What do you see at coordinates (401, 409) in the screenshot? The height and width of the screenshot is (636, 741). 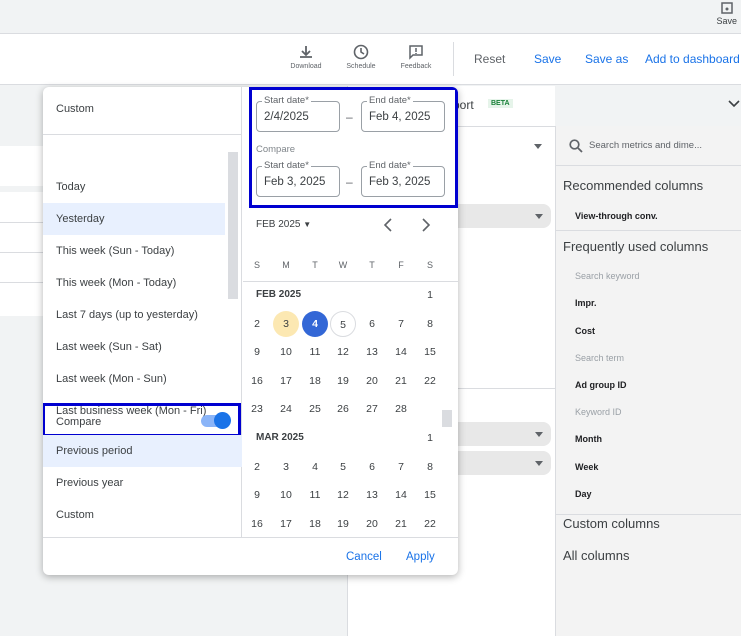 I see `calendar-day: 28` at bounding box center [401, 409].